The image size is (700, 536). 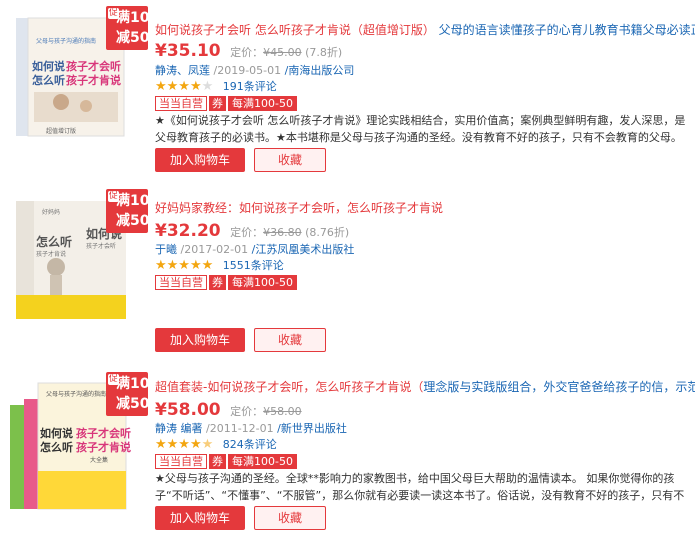 What do you see at coordinates (99, 460) in the screenshot?
I see `cover-note: 大全集` at bounding box center [99, 460].